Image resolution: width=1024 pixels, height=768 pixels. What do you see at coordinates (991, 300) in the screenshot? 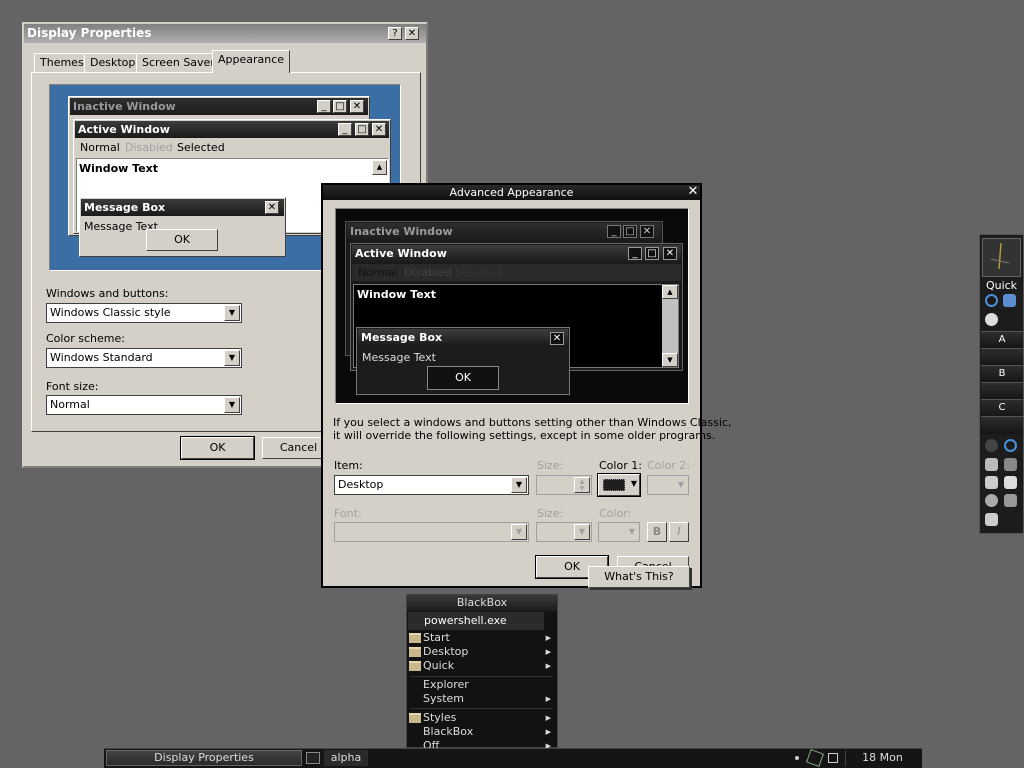
I see `ie-icon` at bounding box center [991, 300].